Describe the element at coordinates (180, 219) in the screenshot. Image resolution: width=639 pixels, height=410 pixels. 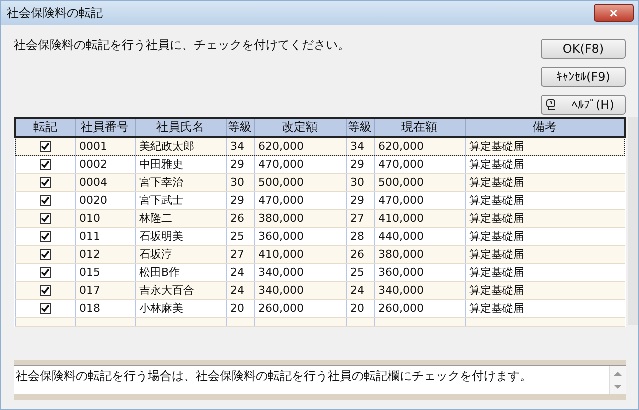
I see `table-cell: 林隆二` at that location.